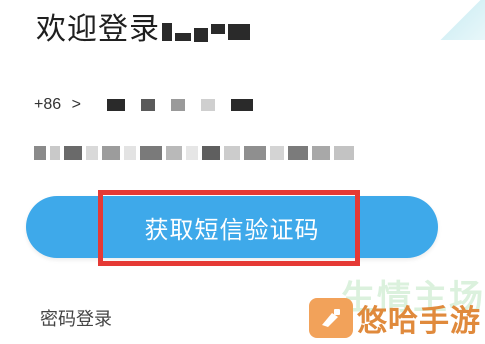  I want to click on watermark-logo-icon, so click(331, 318).